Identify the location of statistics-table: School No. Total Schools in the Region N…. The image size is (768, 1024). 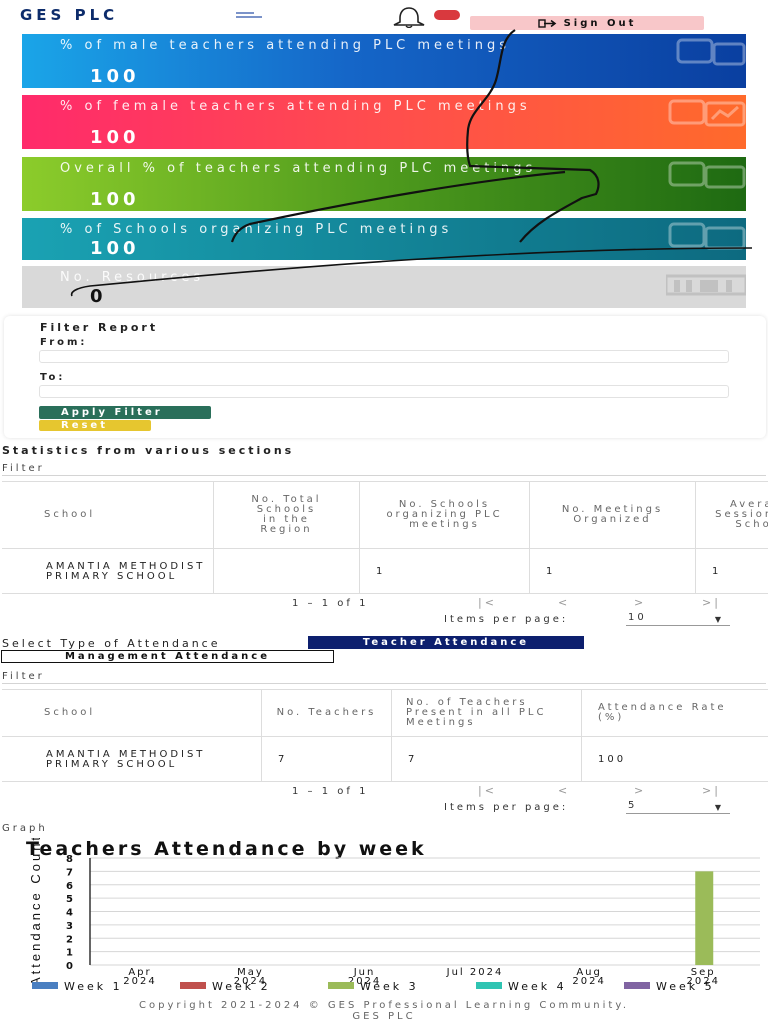
(385, 537).